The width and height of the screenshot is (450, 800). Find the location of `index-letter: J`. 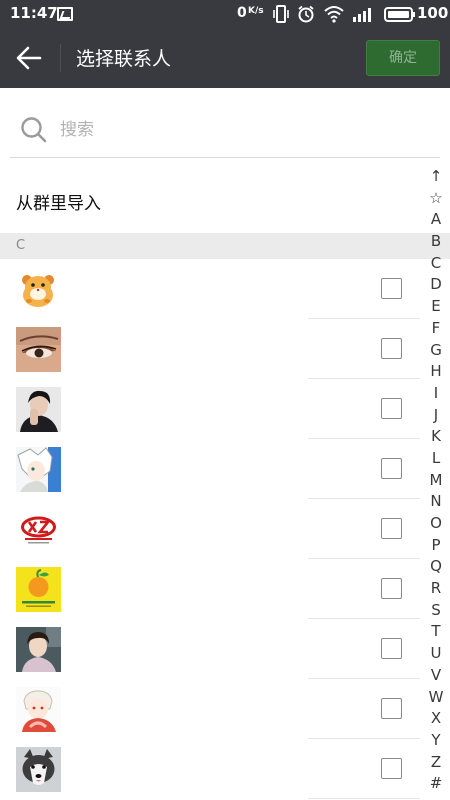

index-letter: J is located at coordinates (436, 416).